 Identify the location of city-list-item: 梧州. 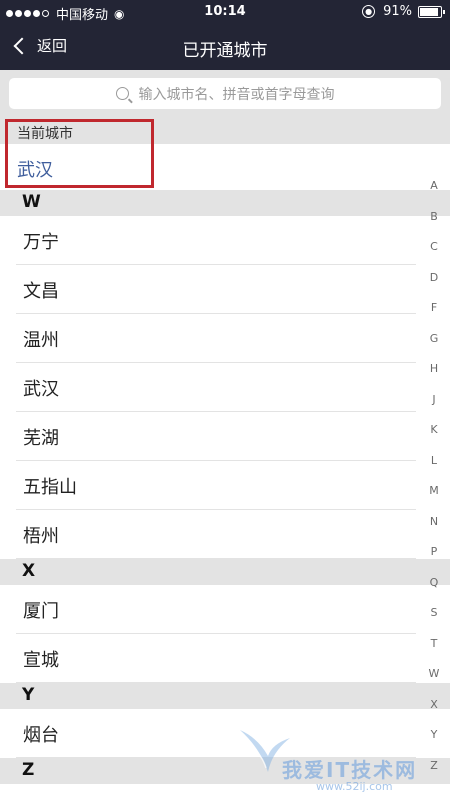
(216, 534).